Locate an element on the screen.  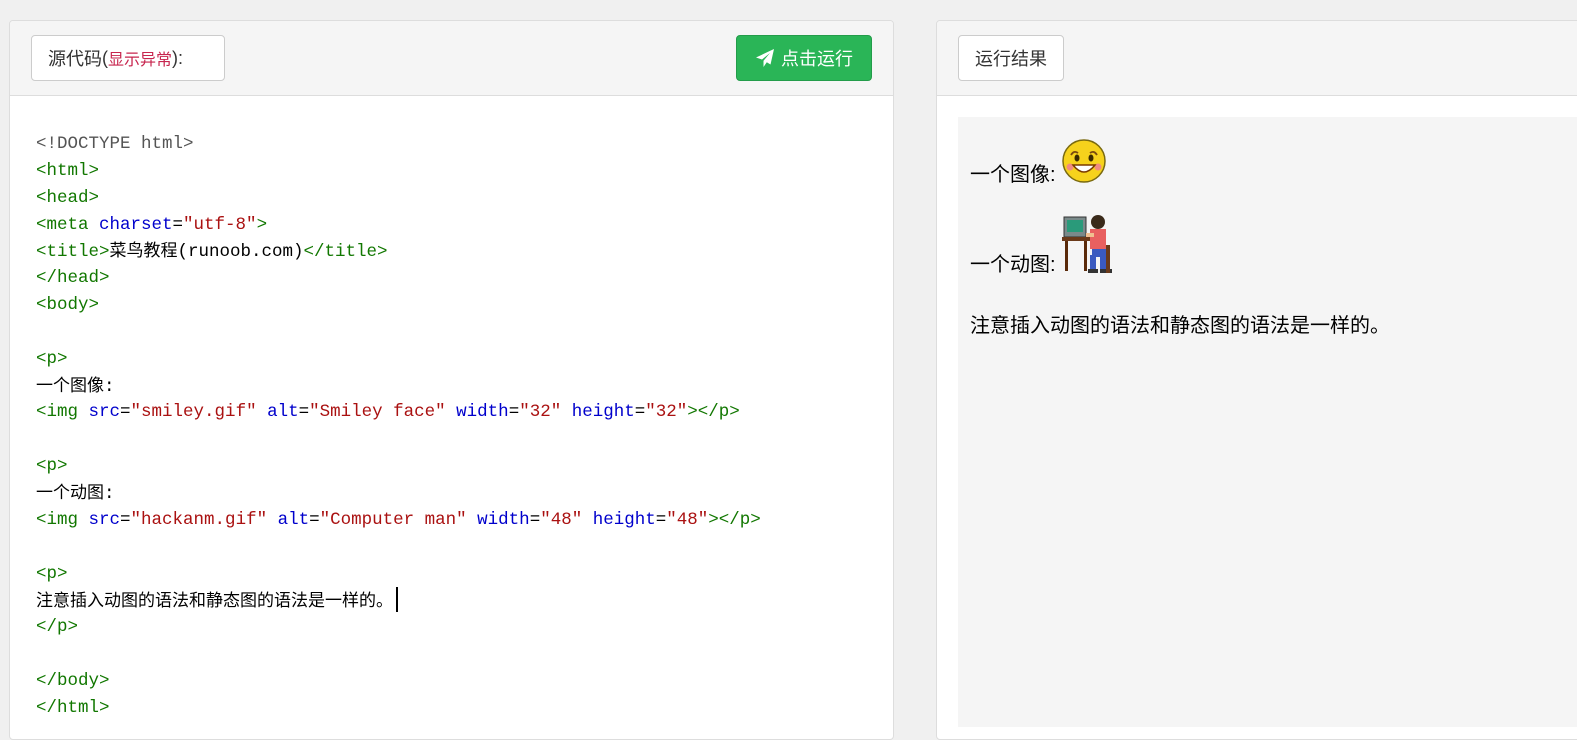
code-line: 注意插入动图的语法和静态图的语法是一样的。 is located at coordinates (464, 600).